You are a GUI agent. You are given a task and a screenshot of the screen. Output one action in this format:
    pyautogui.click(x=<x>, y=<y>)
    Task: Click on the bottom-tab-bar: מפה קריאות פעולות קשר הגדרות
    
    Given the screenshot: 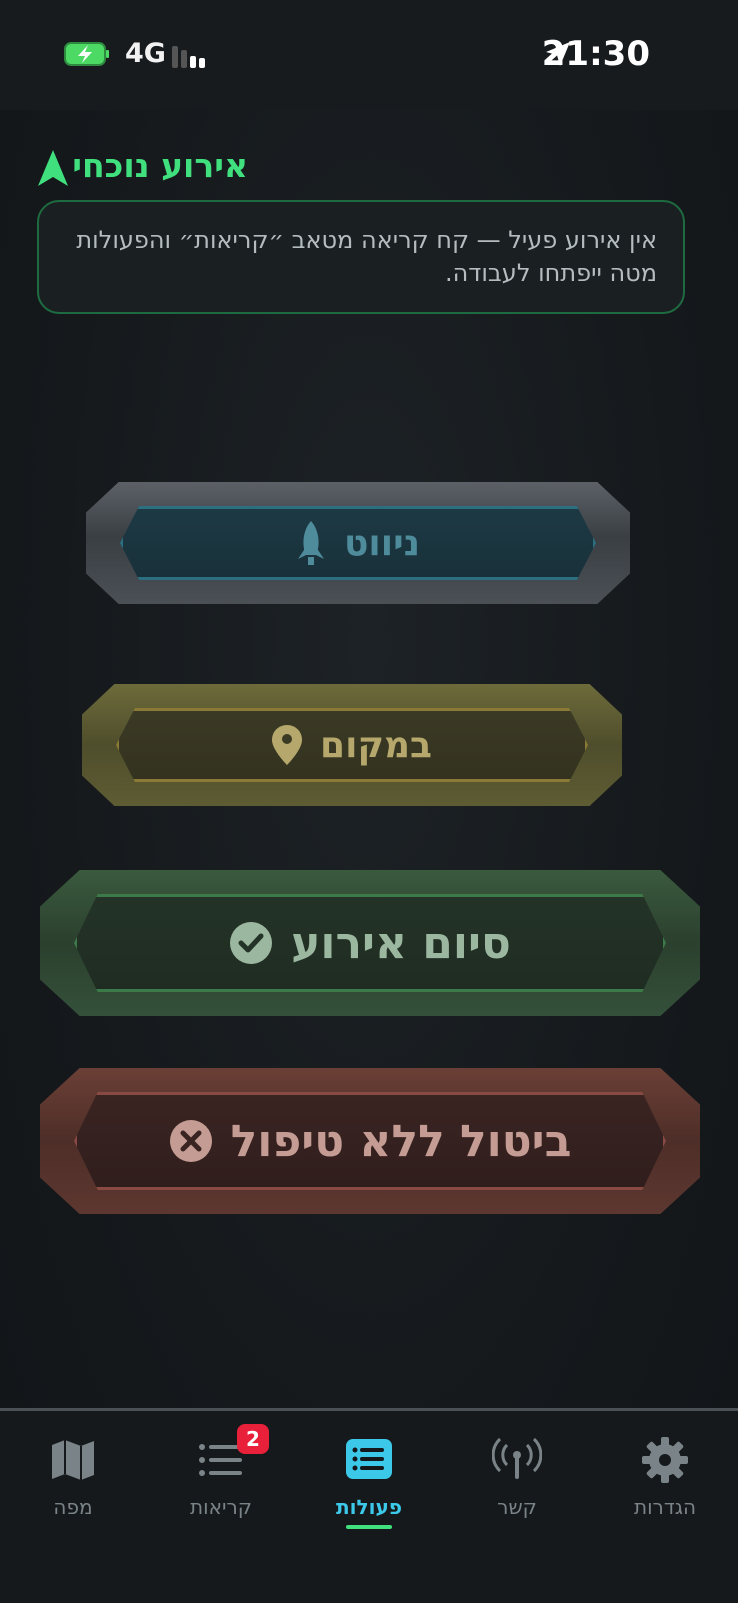 What is the action you would take?
    pyautogui.click(x=369, y=1505)
    